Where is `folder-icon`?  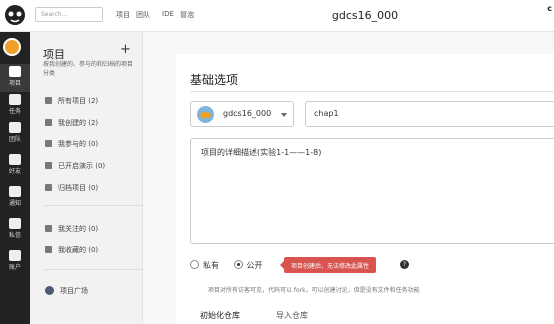
folder-icon is located at coordinates (48, 100).